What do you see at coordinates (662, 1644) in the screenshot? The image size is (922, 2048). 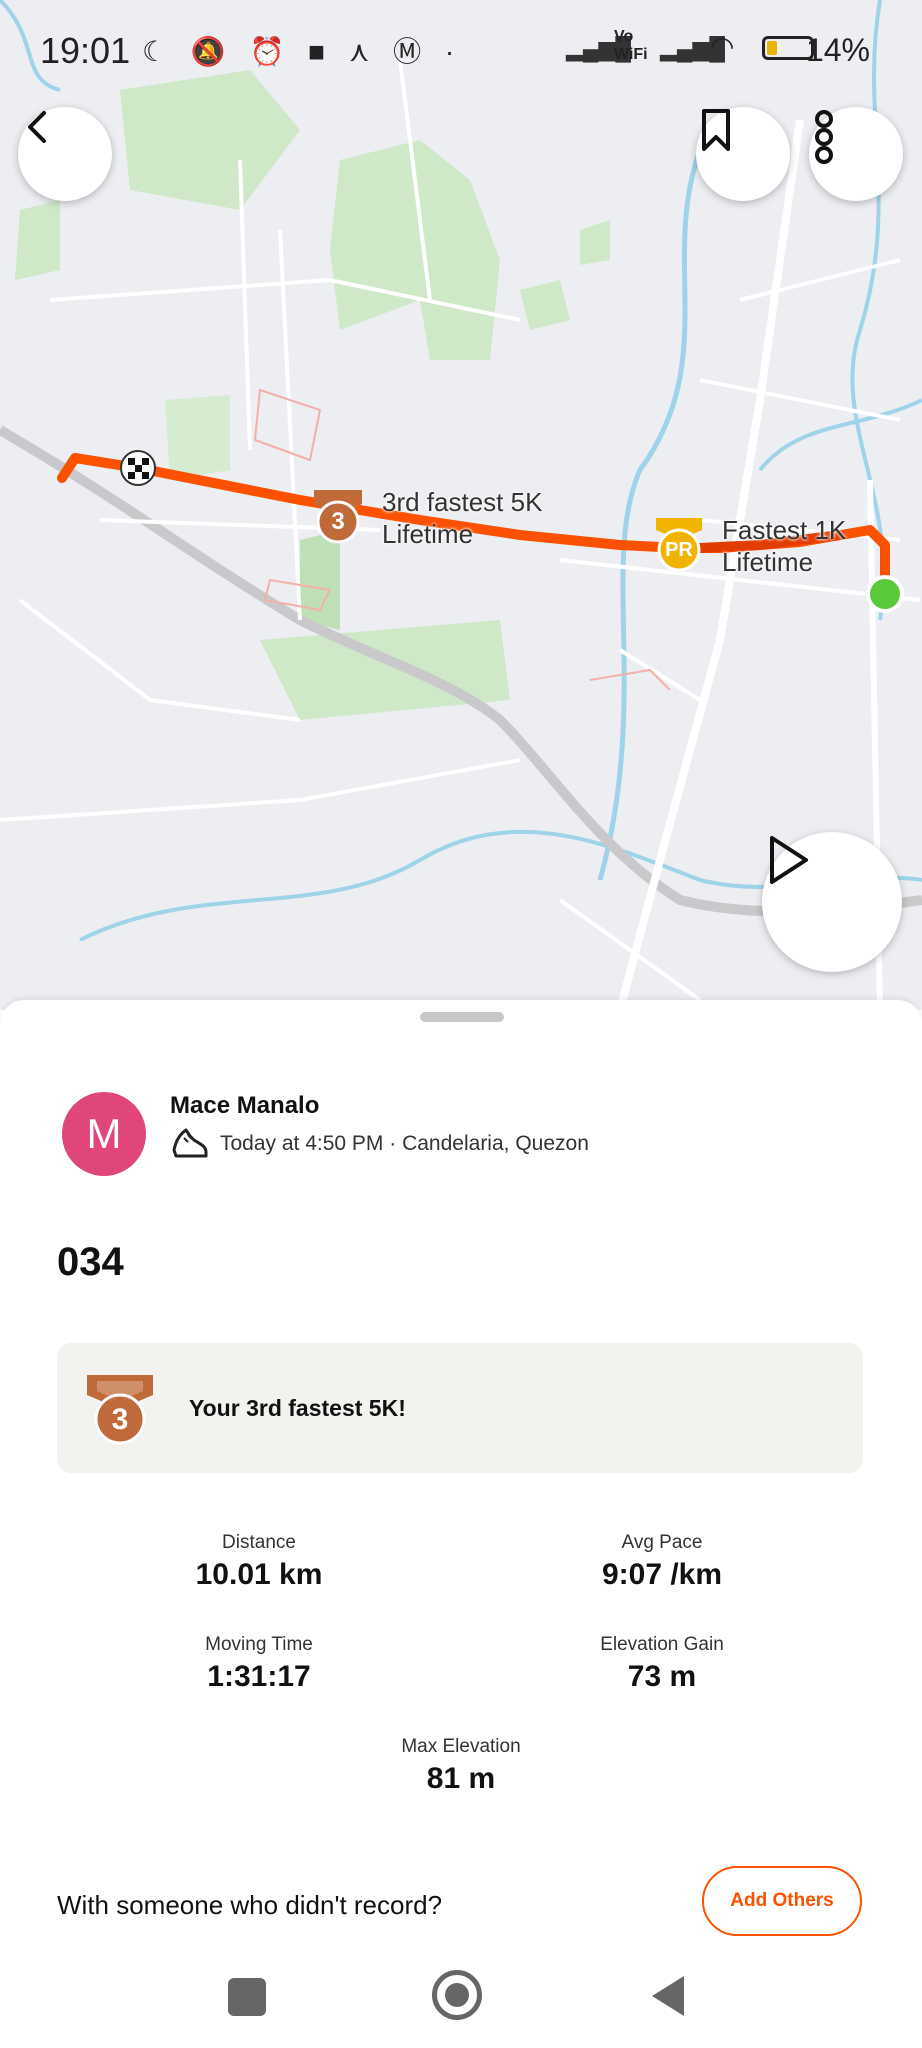 I see `stat-label: Elevation Gain` at bounding box center [662, 1644].